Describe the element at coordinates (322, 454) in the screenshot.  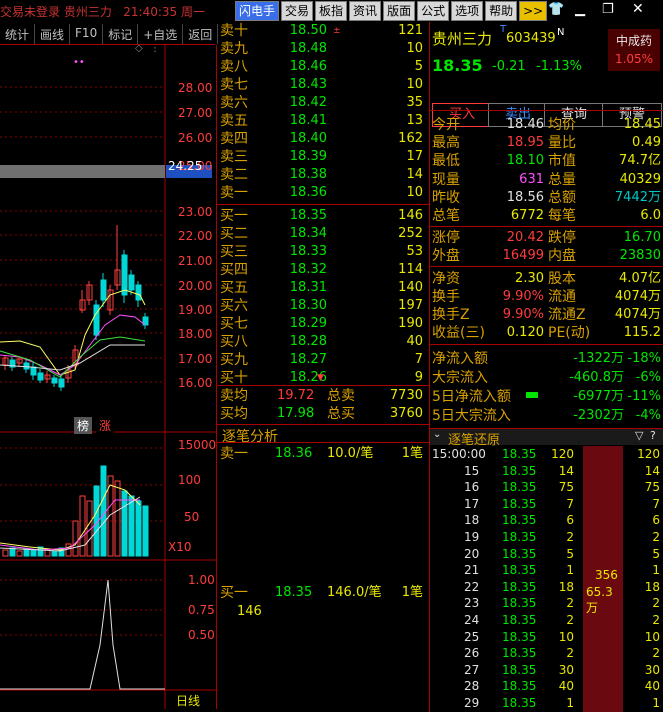
I see `tick-sell-row: 卖一 18.36 10.0/笔 1笔` at that location.